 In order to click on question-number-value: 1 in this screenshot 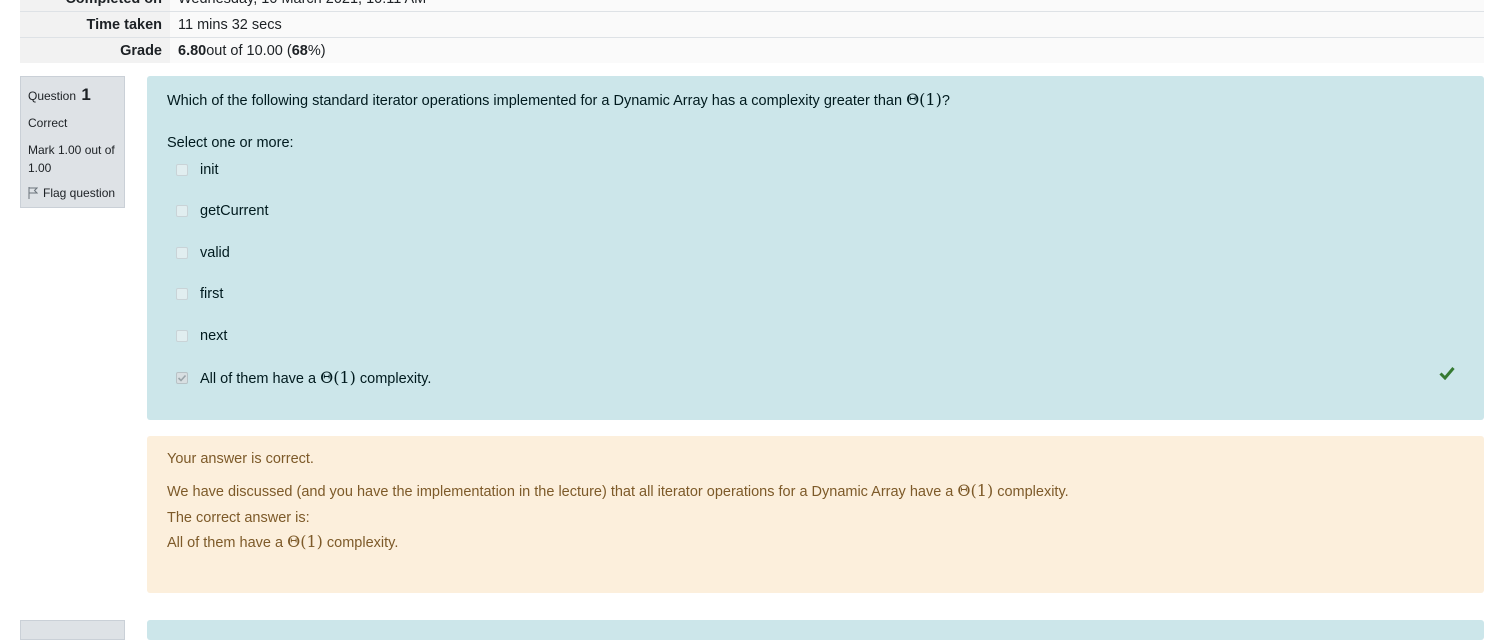, I will do `click(86, 94)`.